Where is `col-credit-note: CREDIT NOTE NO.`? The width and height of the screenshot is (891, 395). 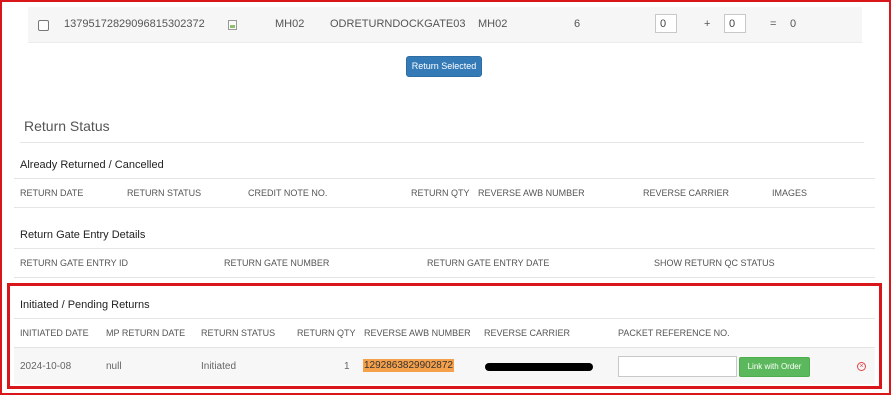
col-credit-note: CREDIT NOTE NO. is located at coordinates (288, 193).